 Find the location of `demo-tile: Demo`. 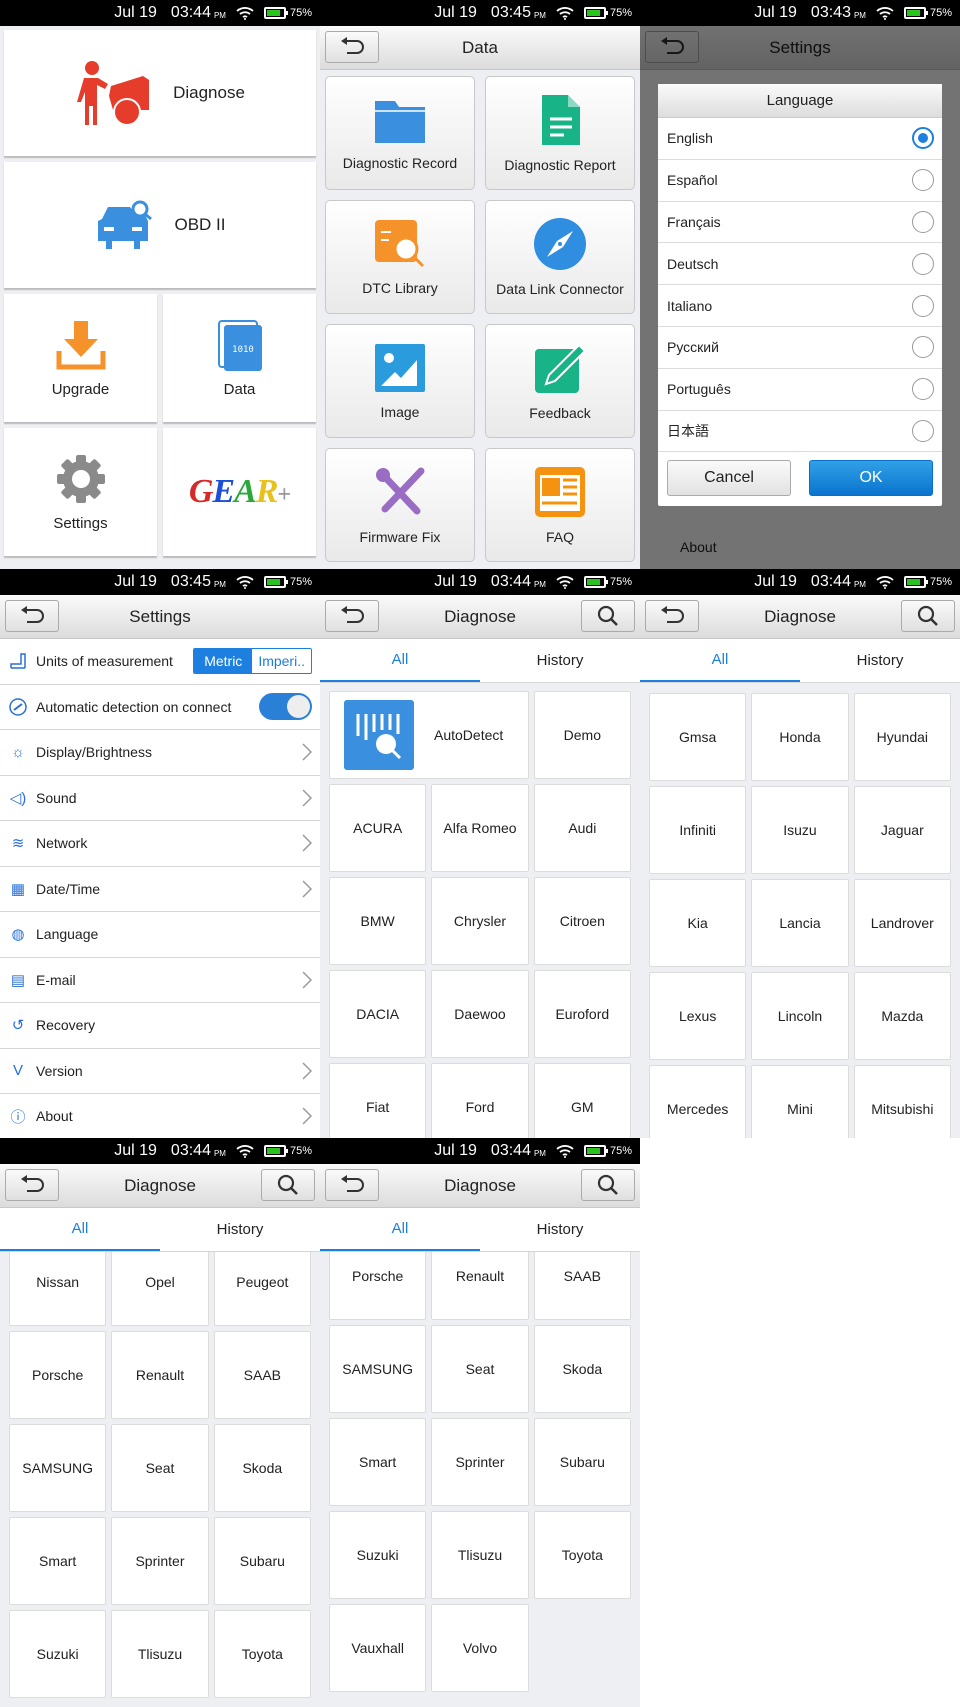

demo-tile: Demo is located at coordinates (582, 735).